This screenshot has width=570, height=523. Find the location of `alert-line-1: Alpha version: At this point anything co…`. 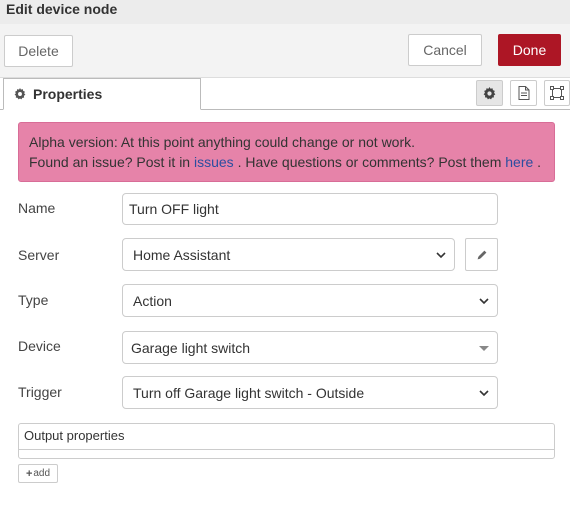

alert-line-1: Alpha version: At this point anything co… is located at coordinates (222, 142).